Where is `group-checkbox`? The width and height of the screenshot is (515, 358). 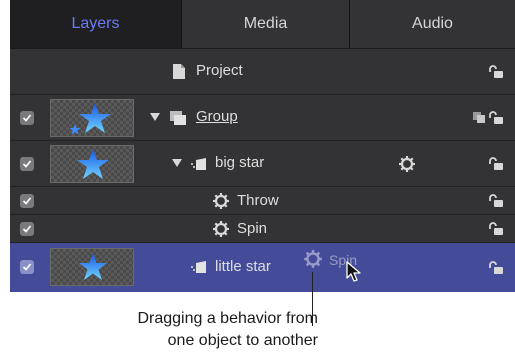 group-checkbox is located at coordinates (27, 118).